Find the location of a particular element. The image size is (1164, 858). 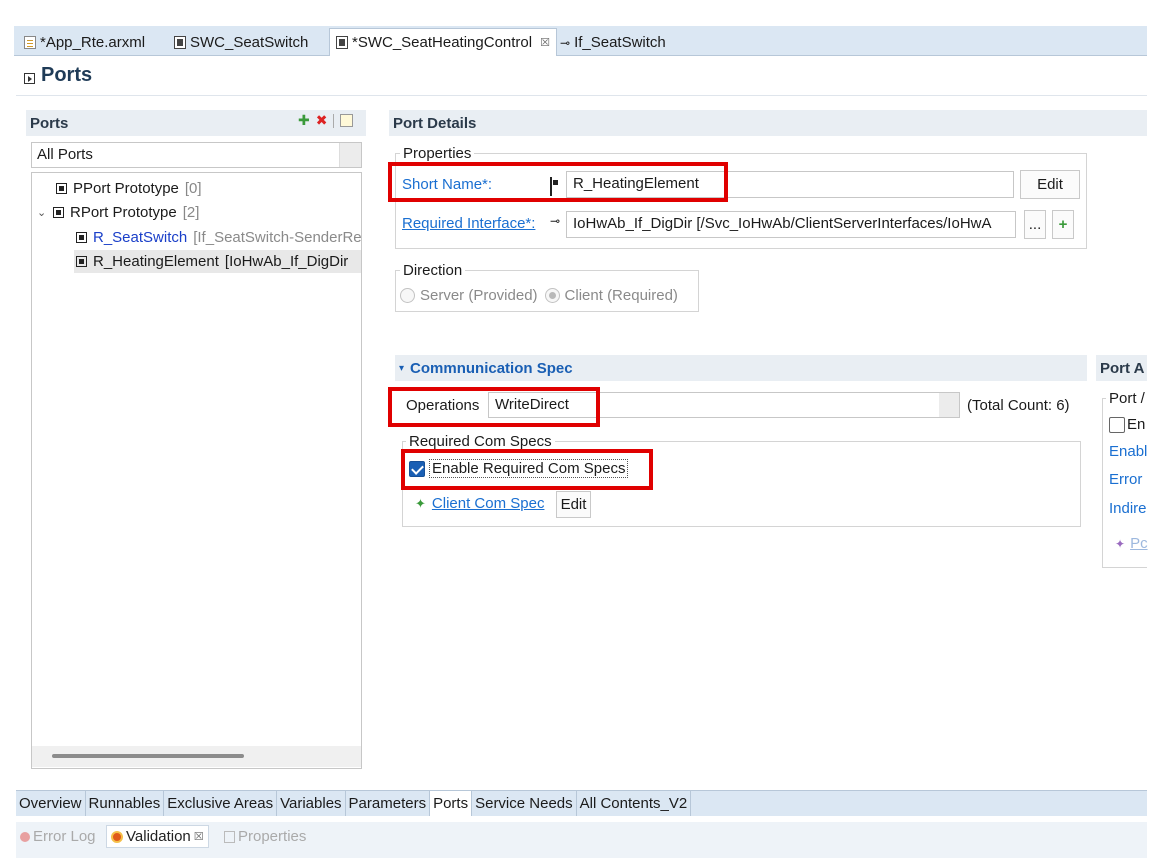

rport-icon is located at coordinates (58, 212).